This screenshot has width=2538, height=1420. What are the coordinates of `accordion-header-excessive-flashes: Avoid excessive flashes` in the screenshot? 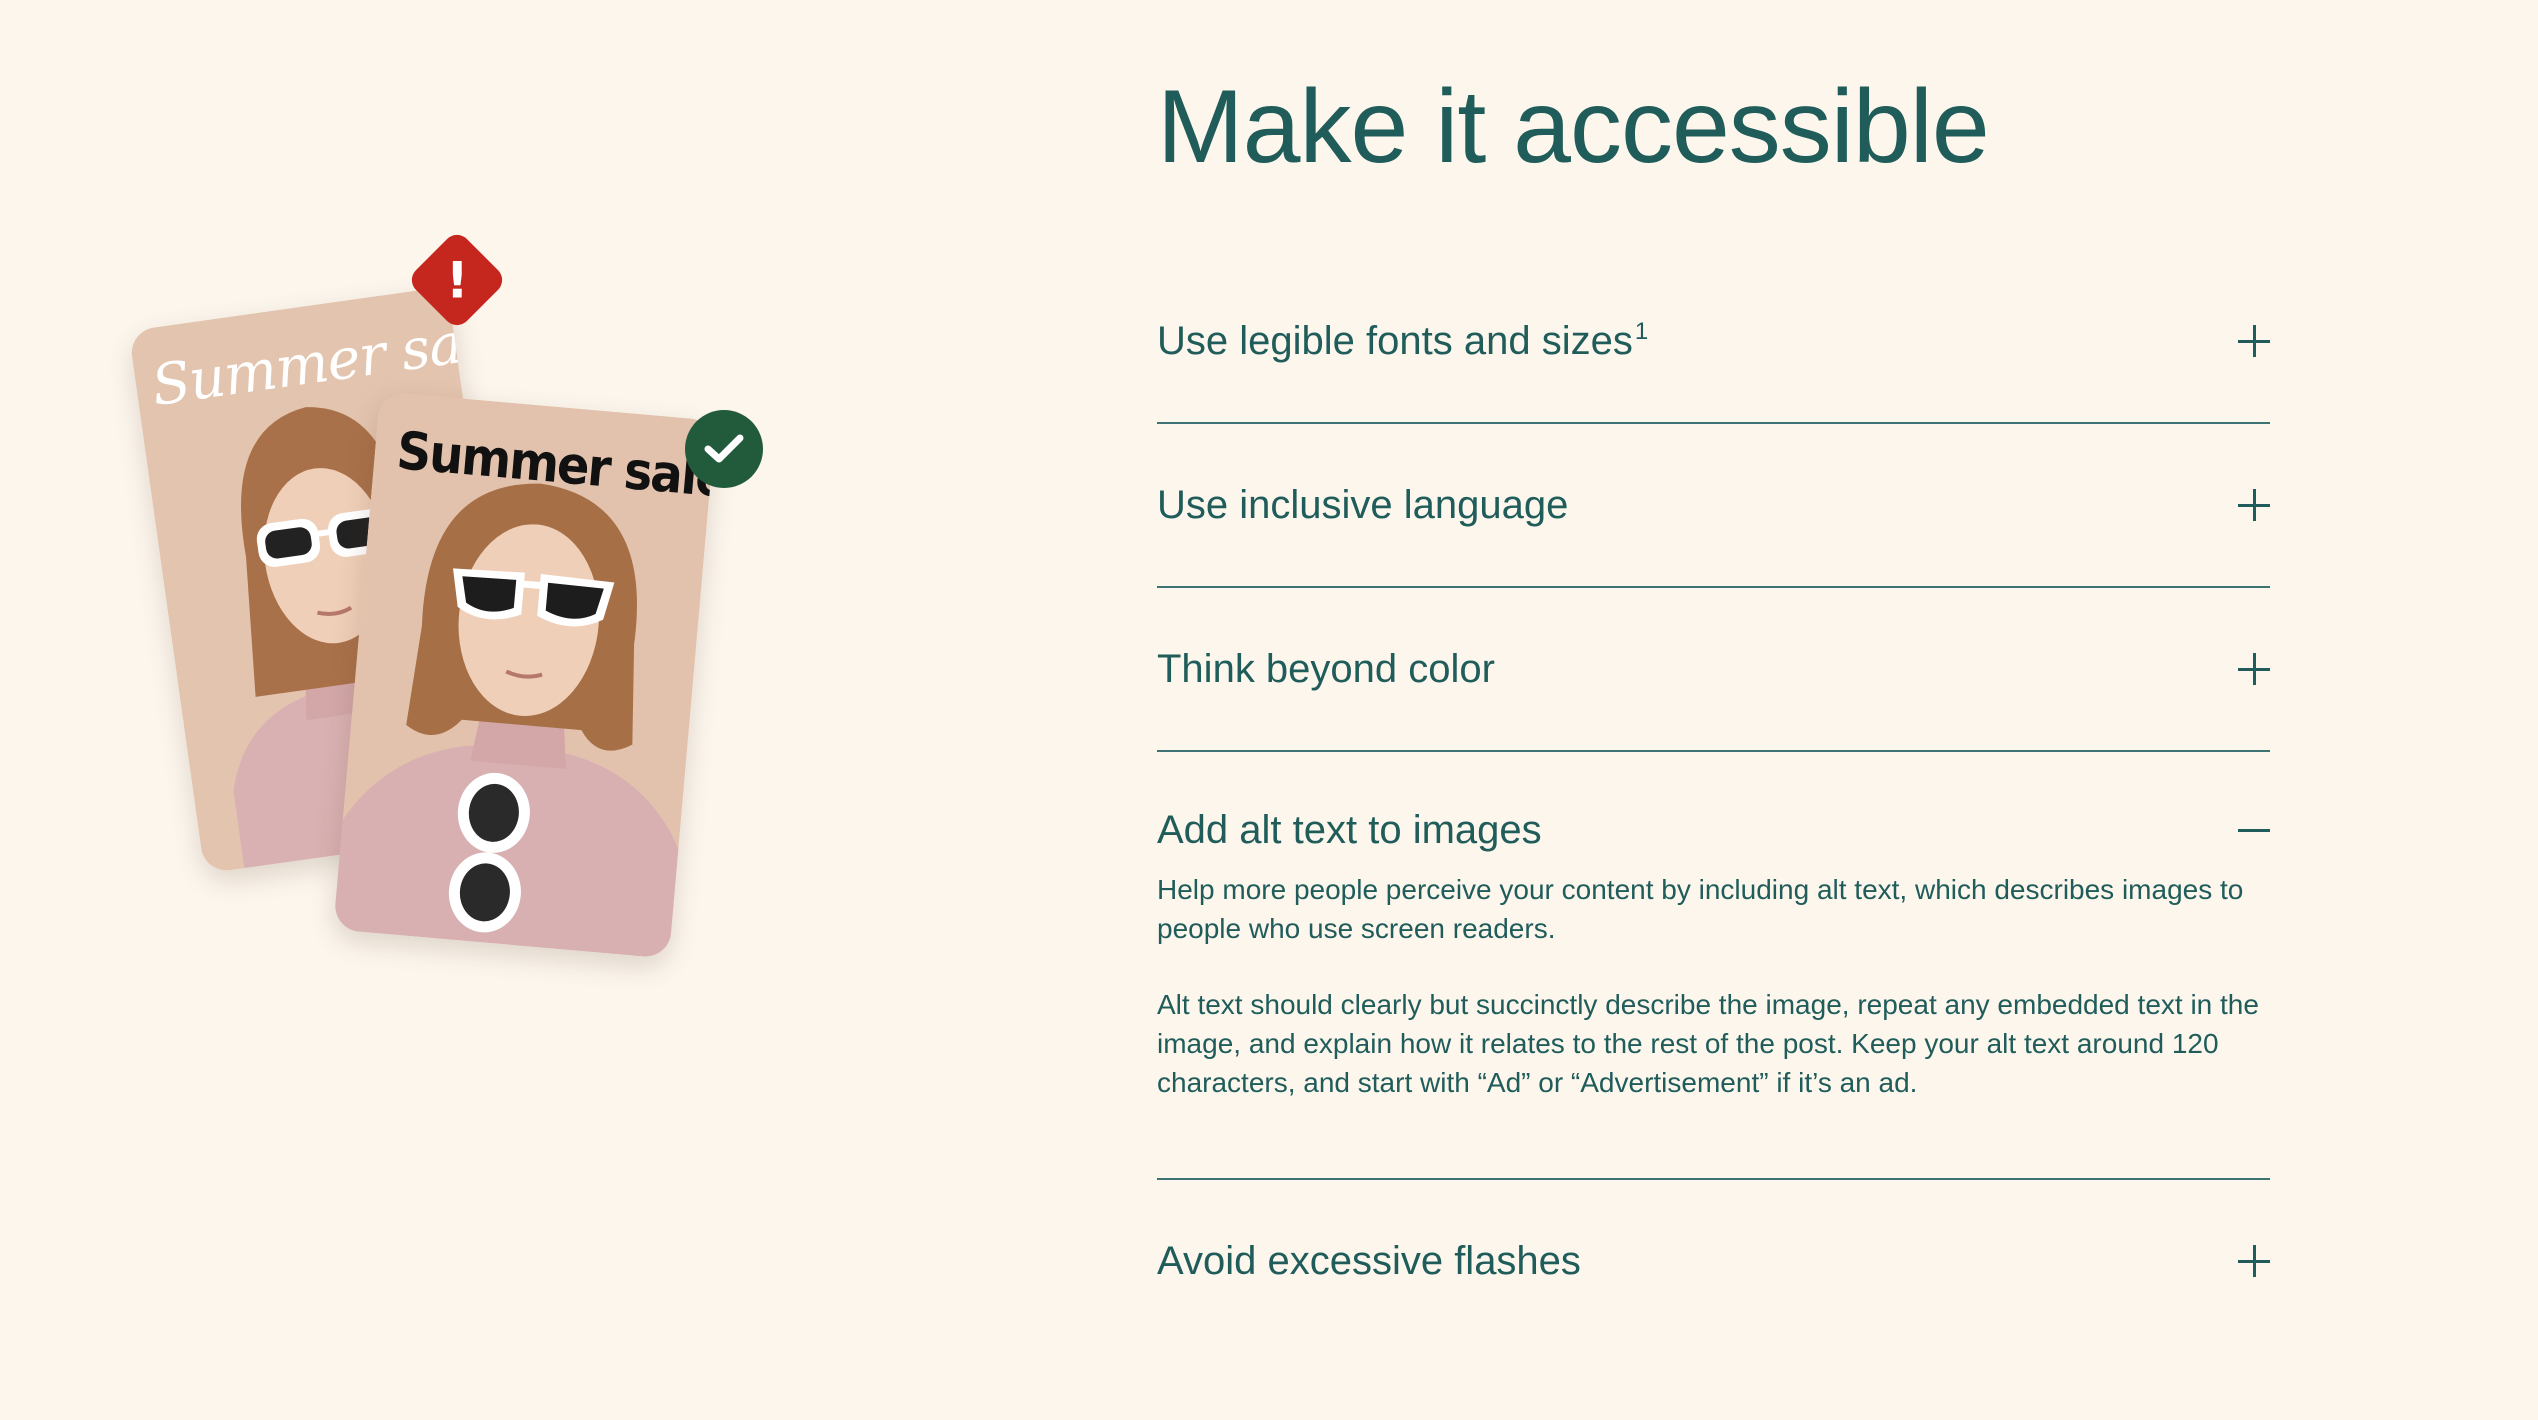 It's located at (1713, 1261).